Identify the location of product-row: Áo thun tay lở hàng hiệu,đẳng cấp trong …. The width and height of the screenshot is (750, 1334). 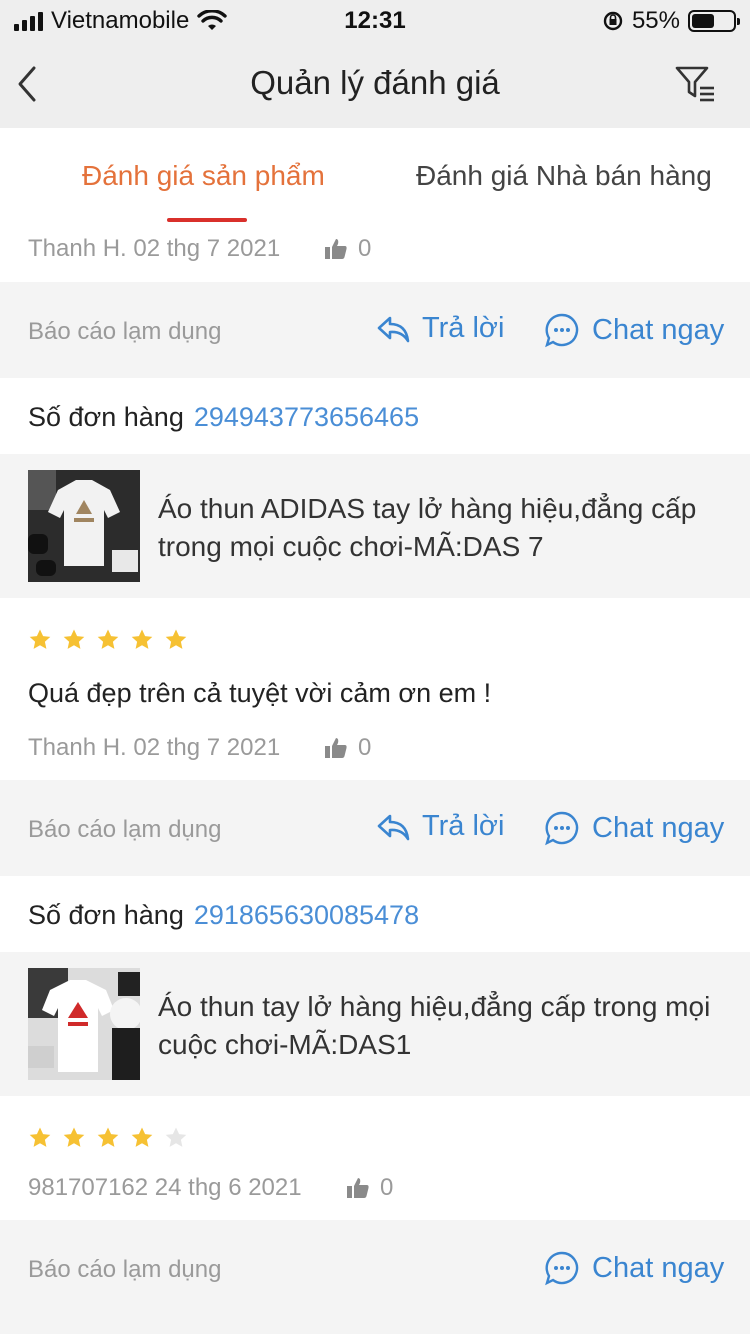
(375, 1024).